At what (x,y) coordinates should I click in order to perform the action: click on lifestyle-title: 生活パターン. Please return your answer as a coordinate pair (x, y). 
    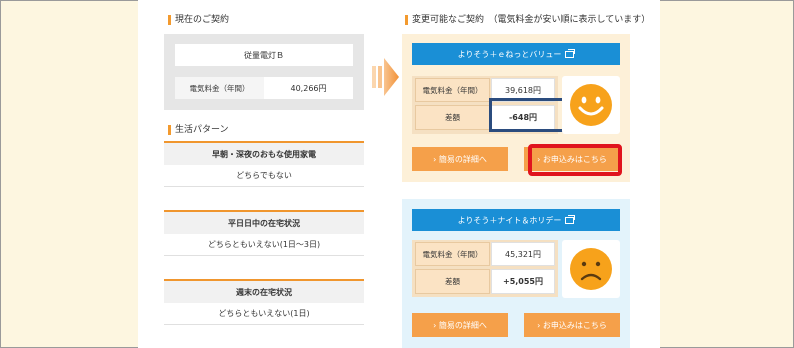
    Looking at the image, I should click on (268, 130).